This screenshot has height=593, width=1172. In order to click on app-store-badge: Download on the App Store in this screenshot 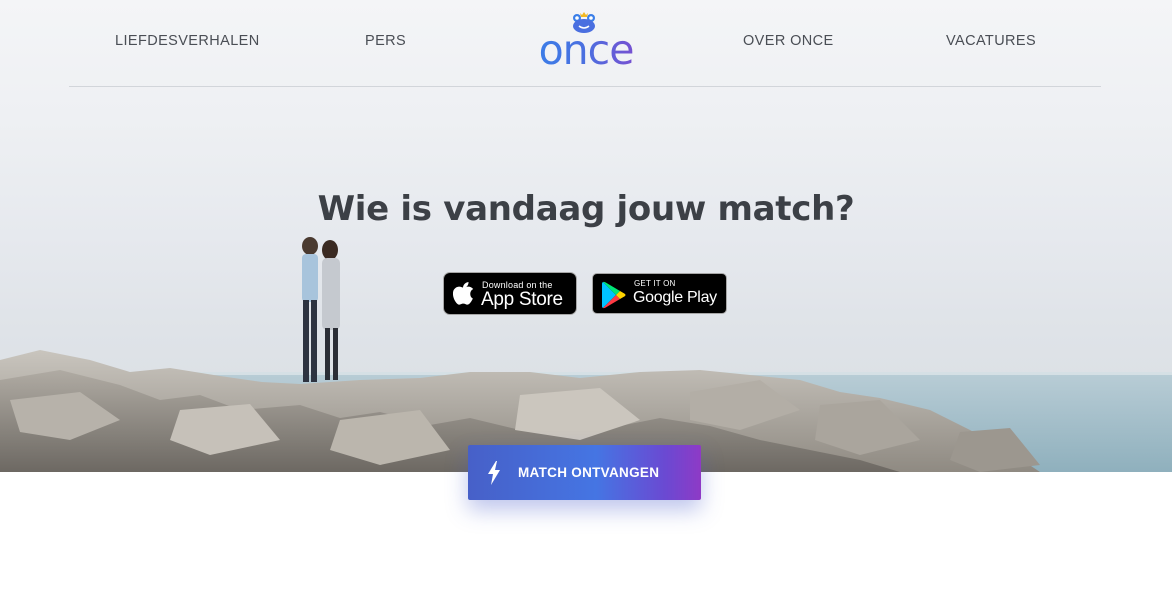, I will do `click(510, 293)`.